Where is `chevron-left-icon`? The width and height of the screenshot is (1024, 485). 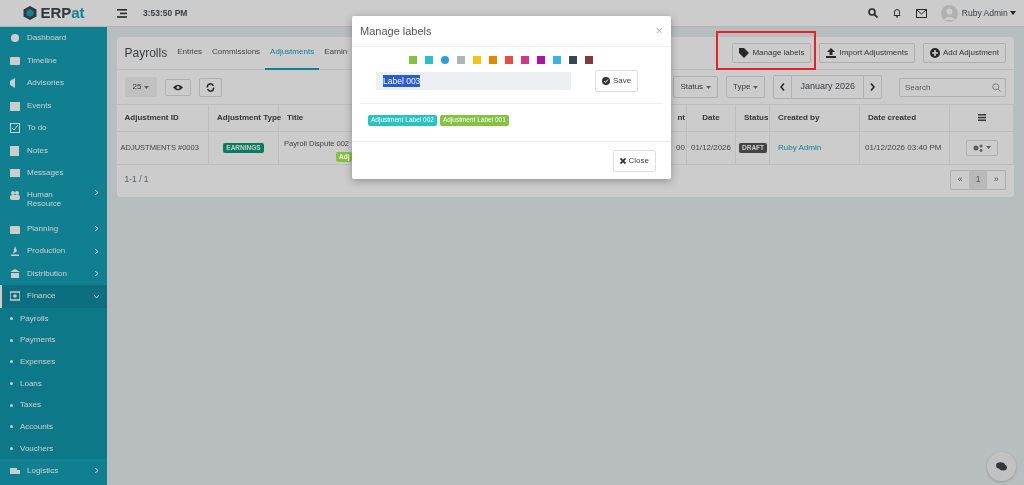 chevron-left-icon is located at coordinates (783, 87).